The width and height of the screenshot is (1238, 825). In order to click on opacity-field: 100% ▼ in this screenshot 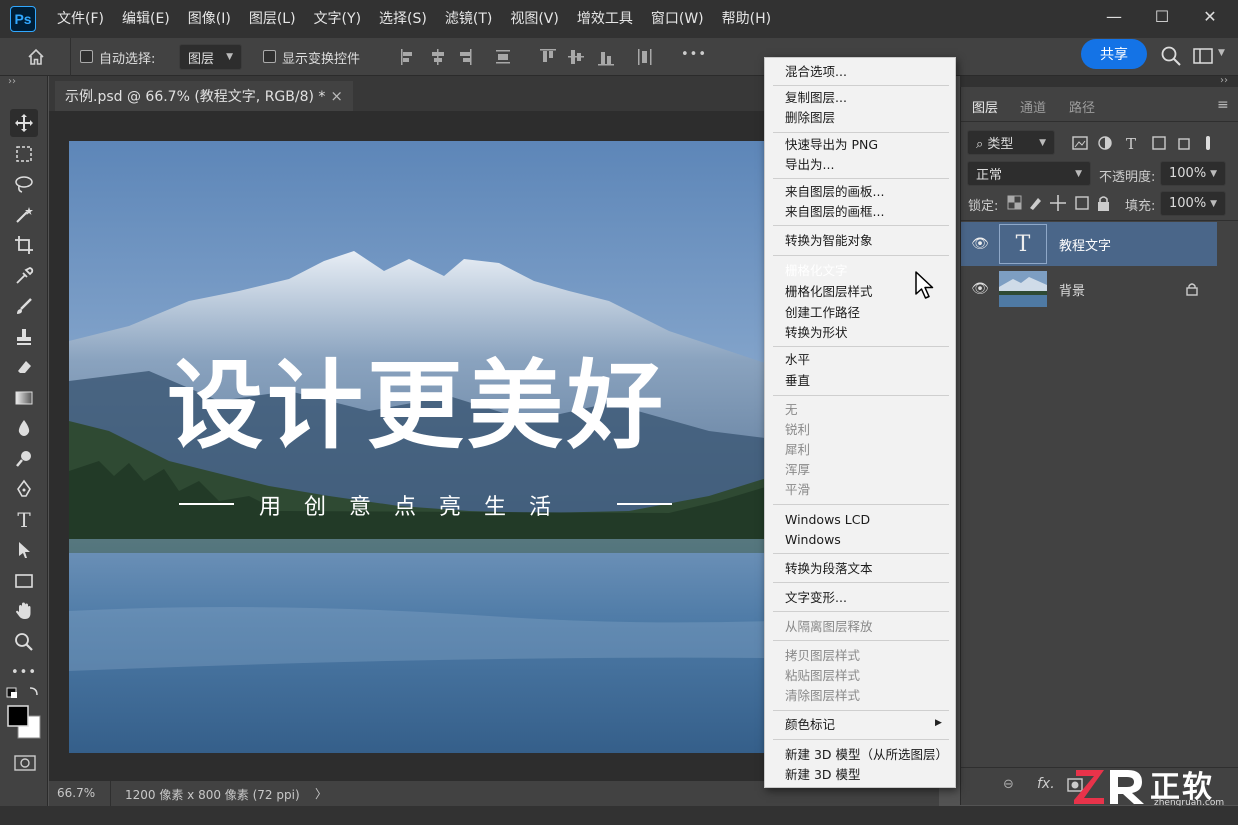, I will do `click(1193, 173)`.